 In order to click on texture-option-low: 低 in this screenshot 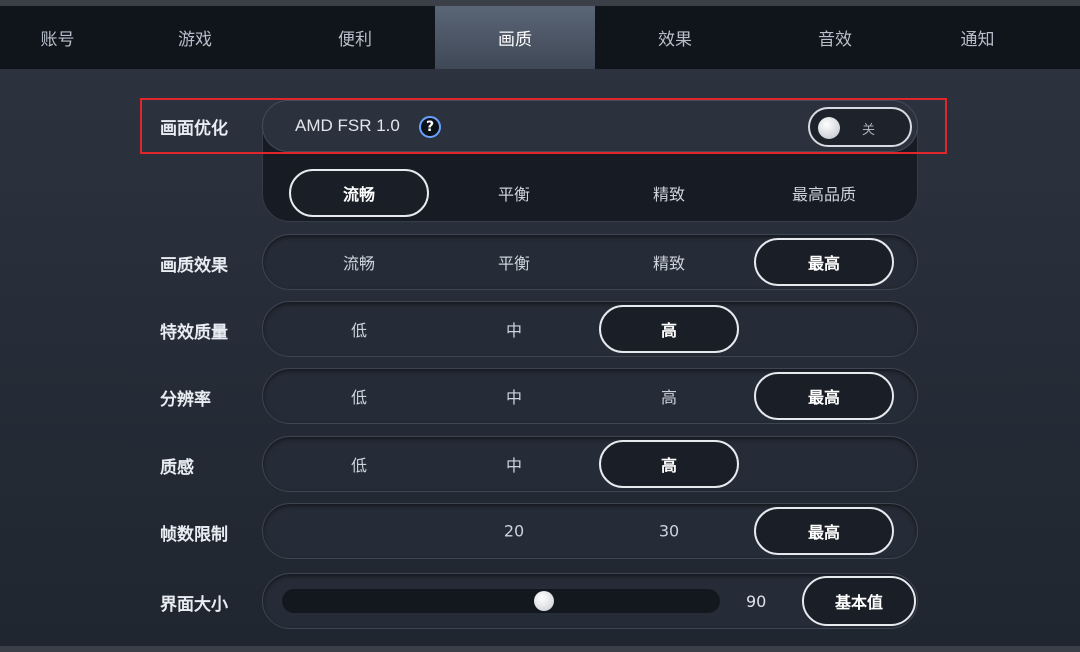, I will do `click(359, 464)`.